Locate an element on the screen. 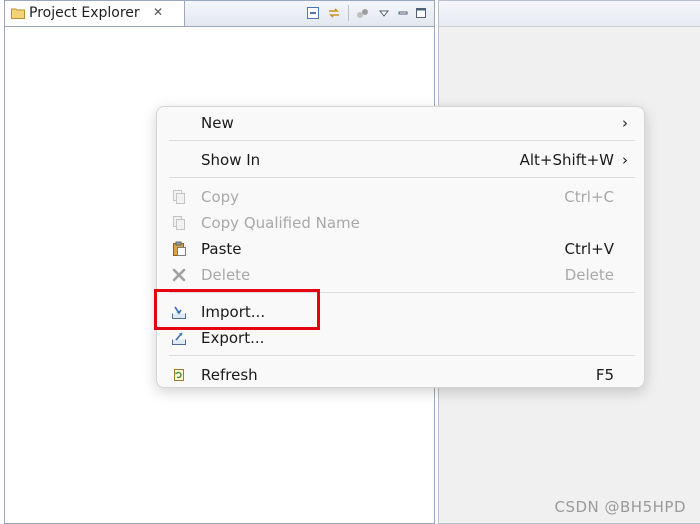 This screenshot has height=524, width=700. menu-item-label: New is located at coordinates (217, 123).